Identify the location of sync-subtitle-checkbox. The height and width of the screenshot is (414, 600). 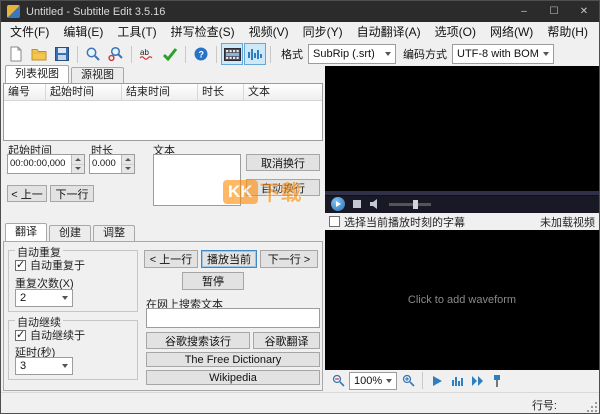
(334, 221).